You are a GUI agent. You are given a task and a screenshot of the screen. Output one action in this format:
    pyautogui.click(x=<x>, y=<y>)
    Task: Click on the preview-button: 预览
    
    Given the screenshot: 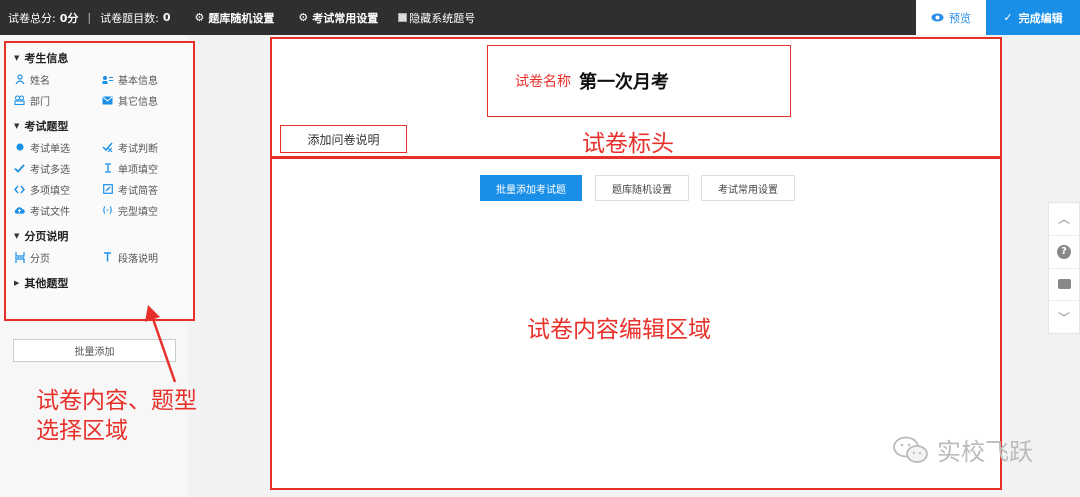 What is the action you would take?
    pyautogui.click(x=951, y=17)
    